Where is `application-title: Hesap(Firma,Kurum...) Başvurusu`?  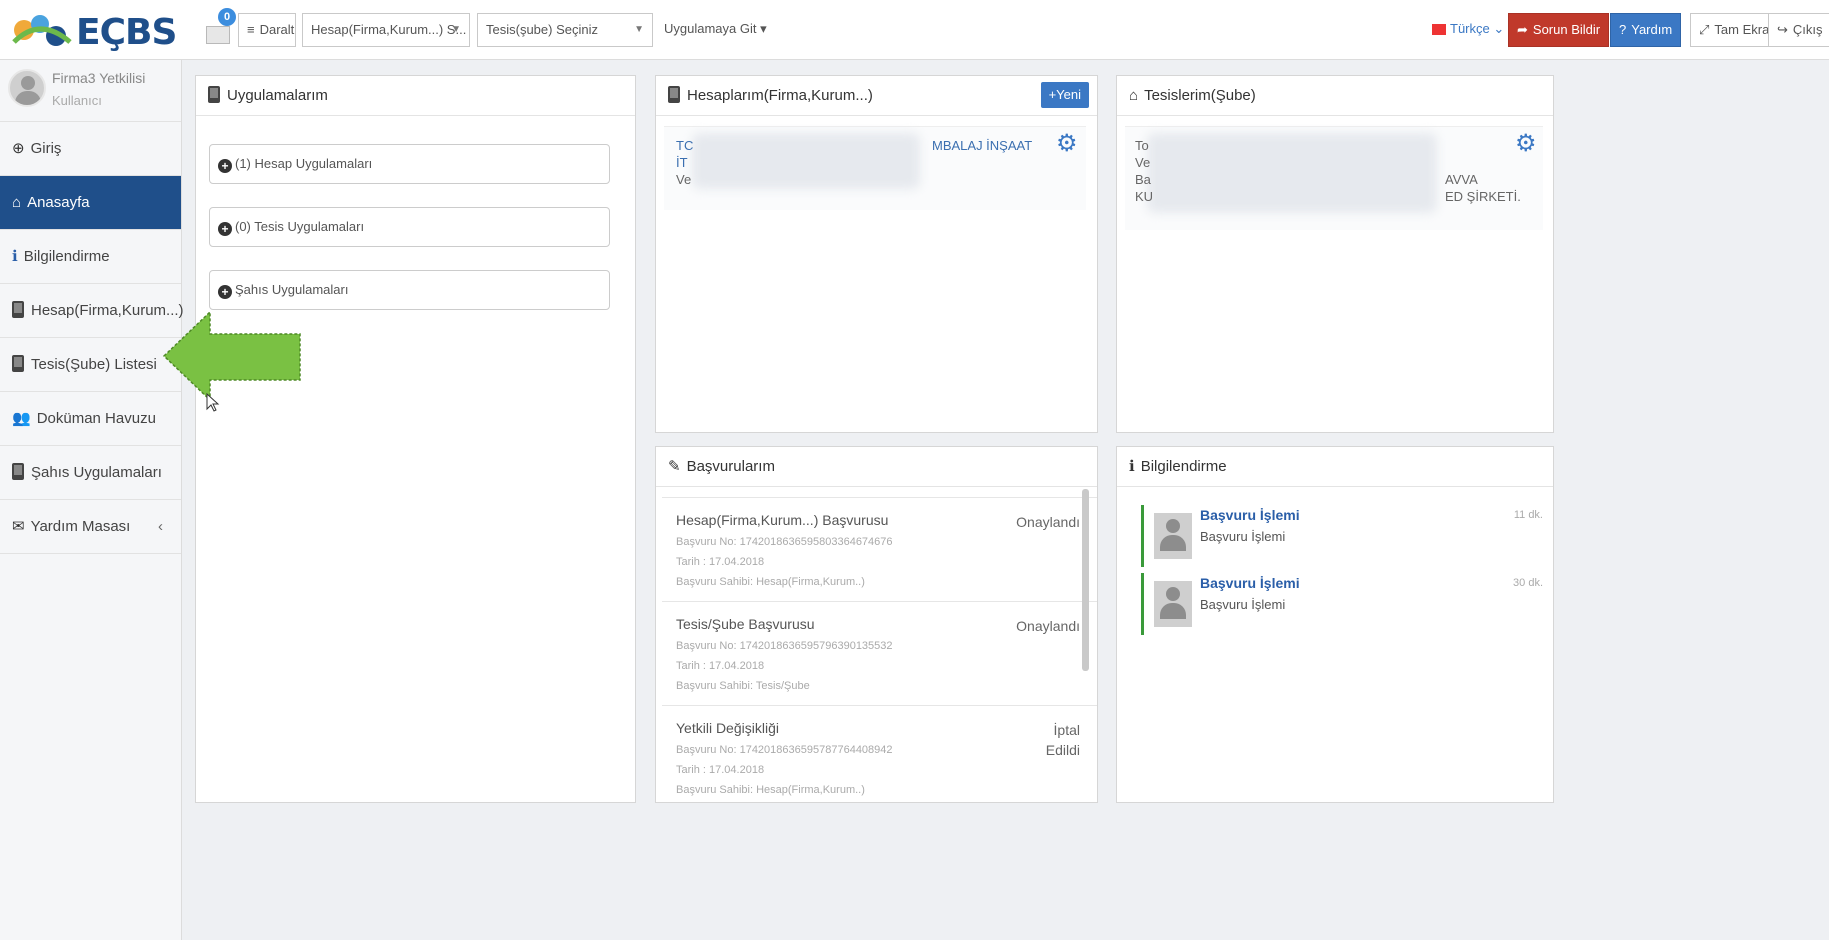 application-title: Hesap(Firma,Kurum...) Başvurusu is located at coordinates (782, 520).